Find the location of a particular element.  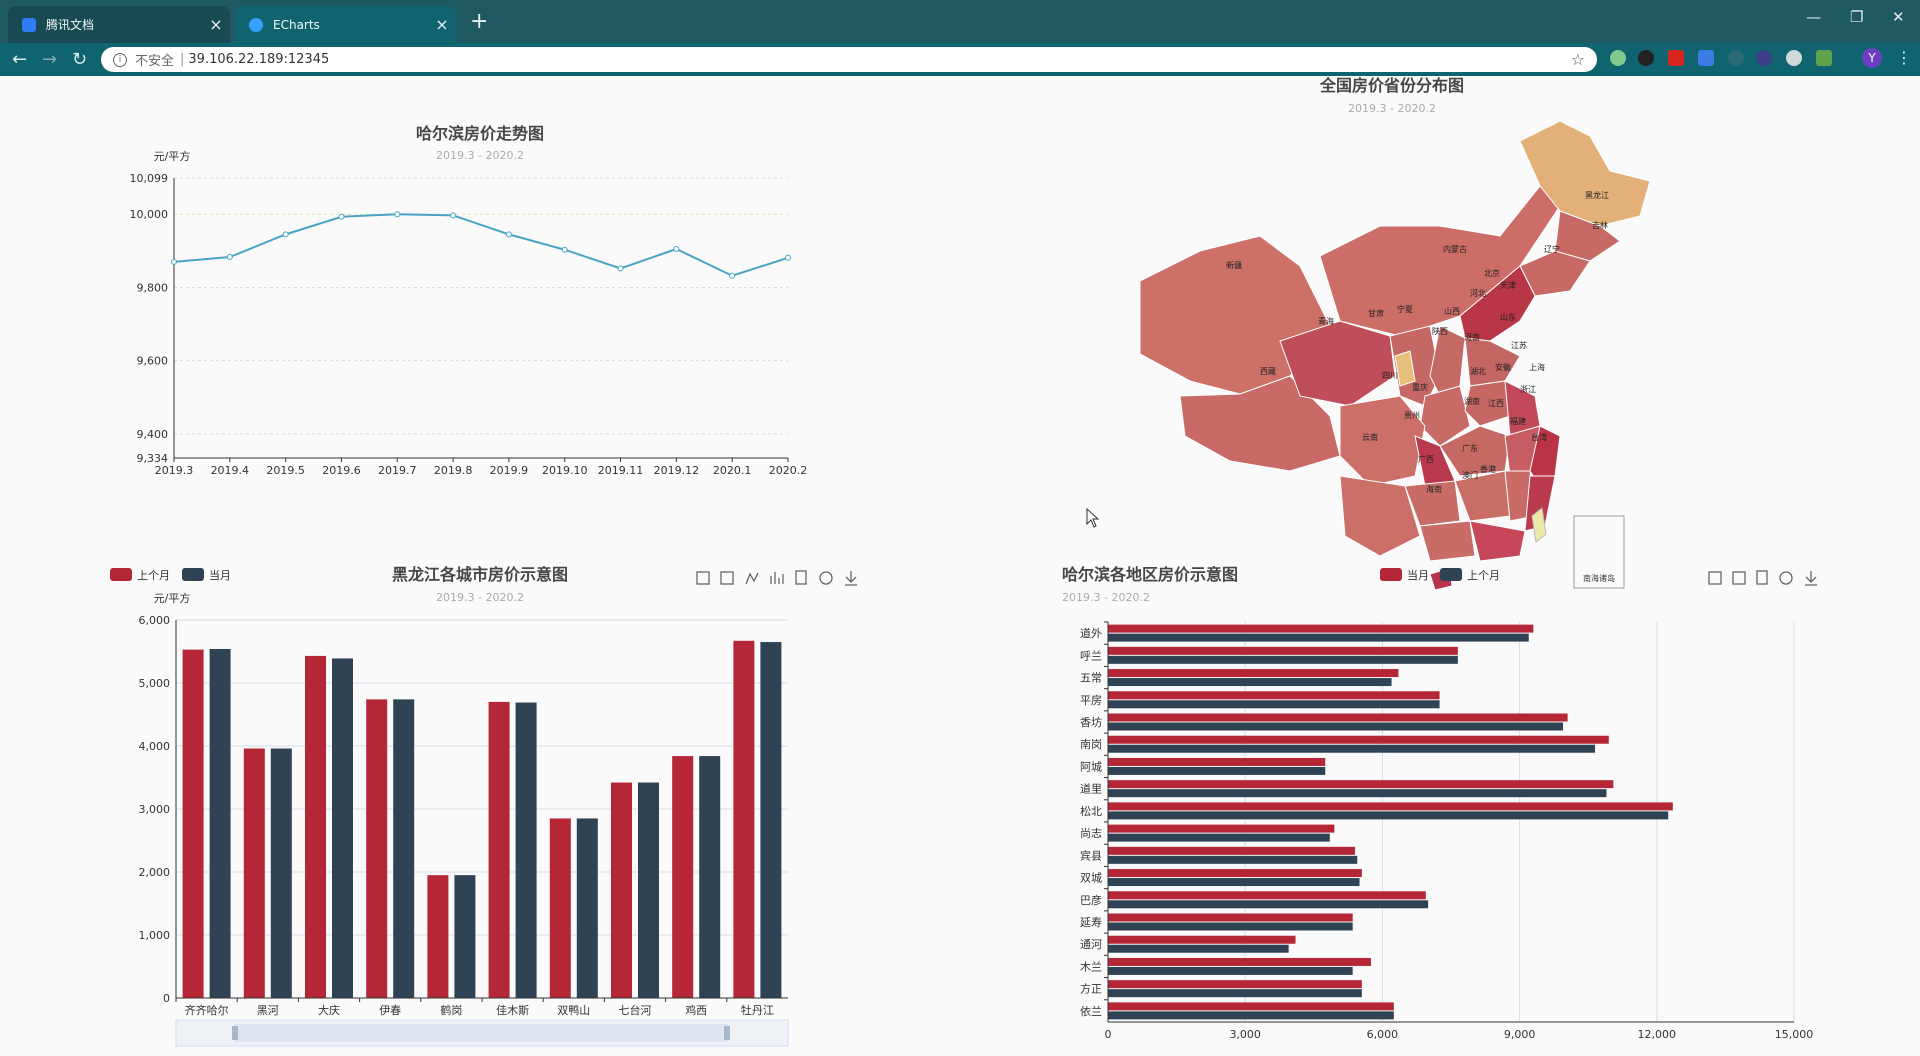

bookmark-star-icon: ☆ is located at coordinates (1578, 59).